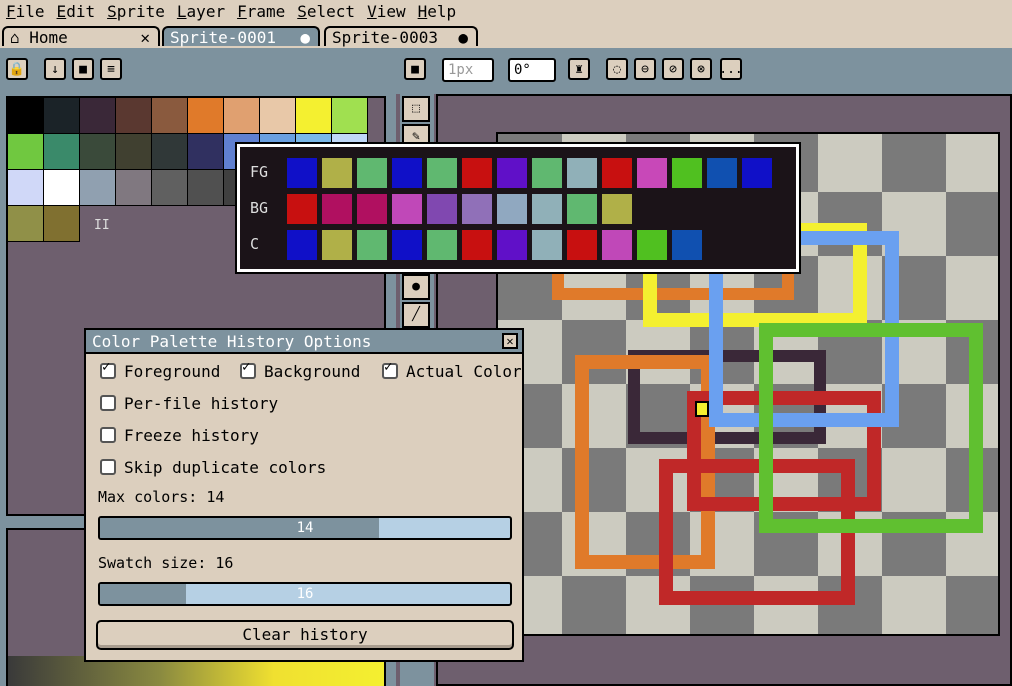 The width and height of the screenshot is (1012, 686). I want to click on pressure-icon: ⊖, so click(645, 69).